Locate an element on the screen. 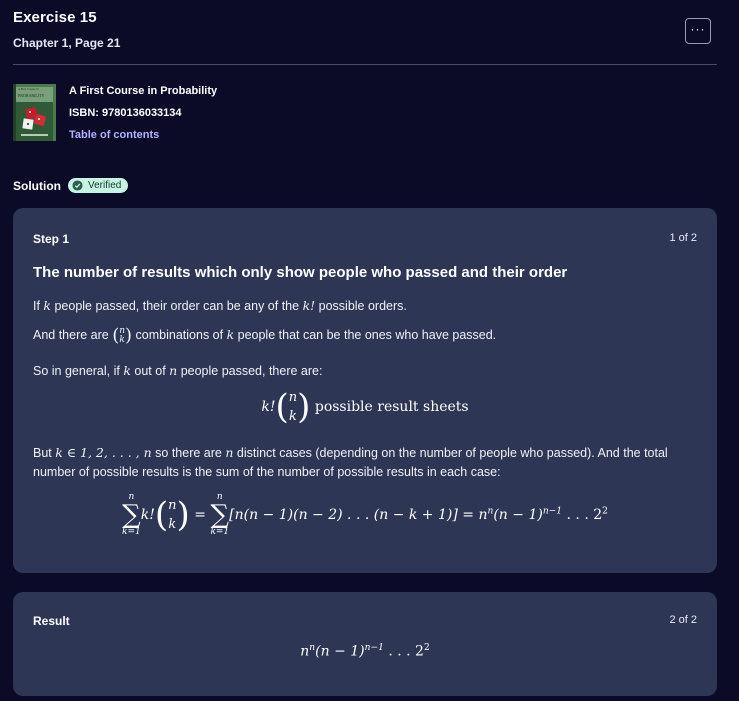 The image size is (739, 701). equation-result-sheets: k!(n k) possible result sheets is located at coordinates (365, 407).